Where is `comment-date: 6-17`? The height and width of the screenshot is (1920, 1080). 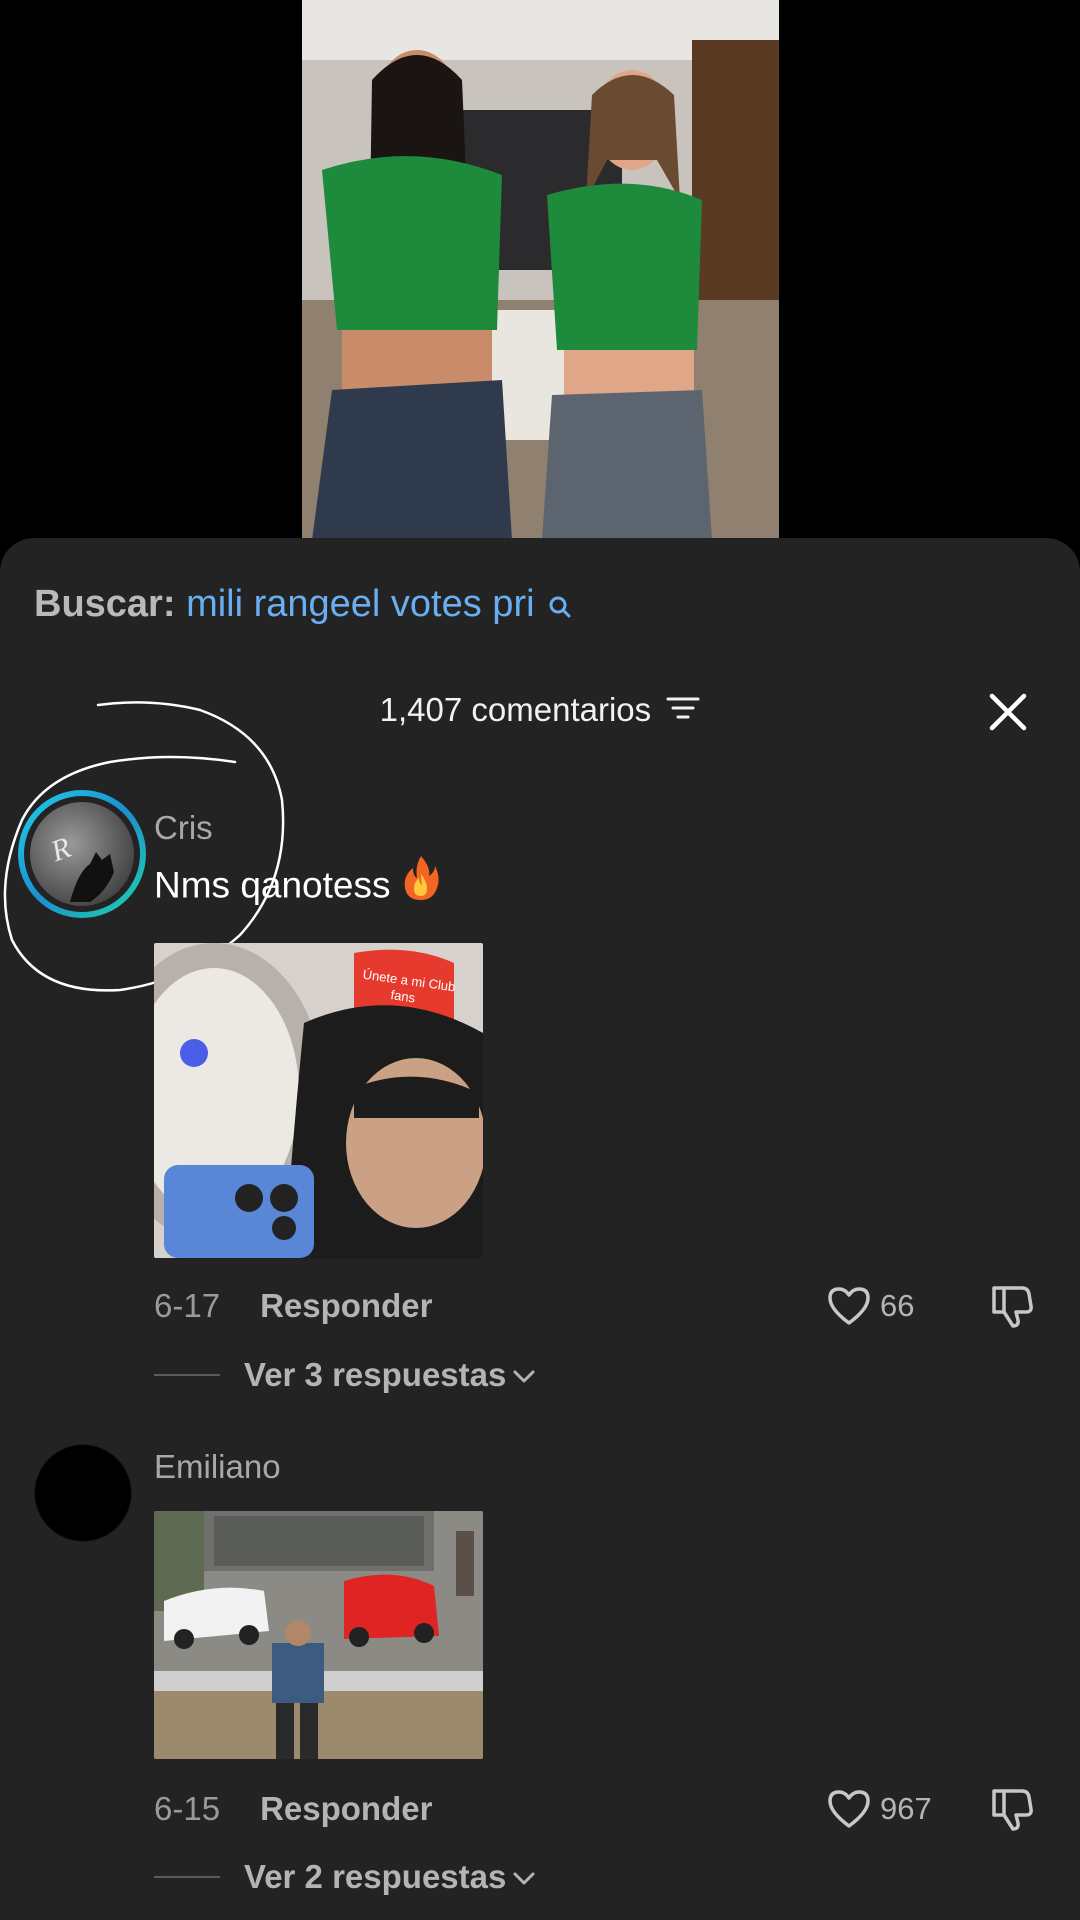 comment-date: 6-17 is located at coordinates (187, 1305).